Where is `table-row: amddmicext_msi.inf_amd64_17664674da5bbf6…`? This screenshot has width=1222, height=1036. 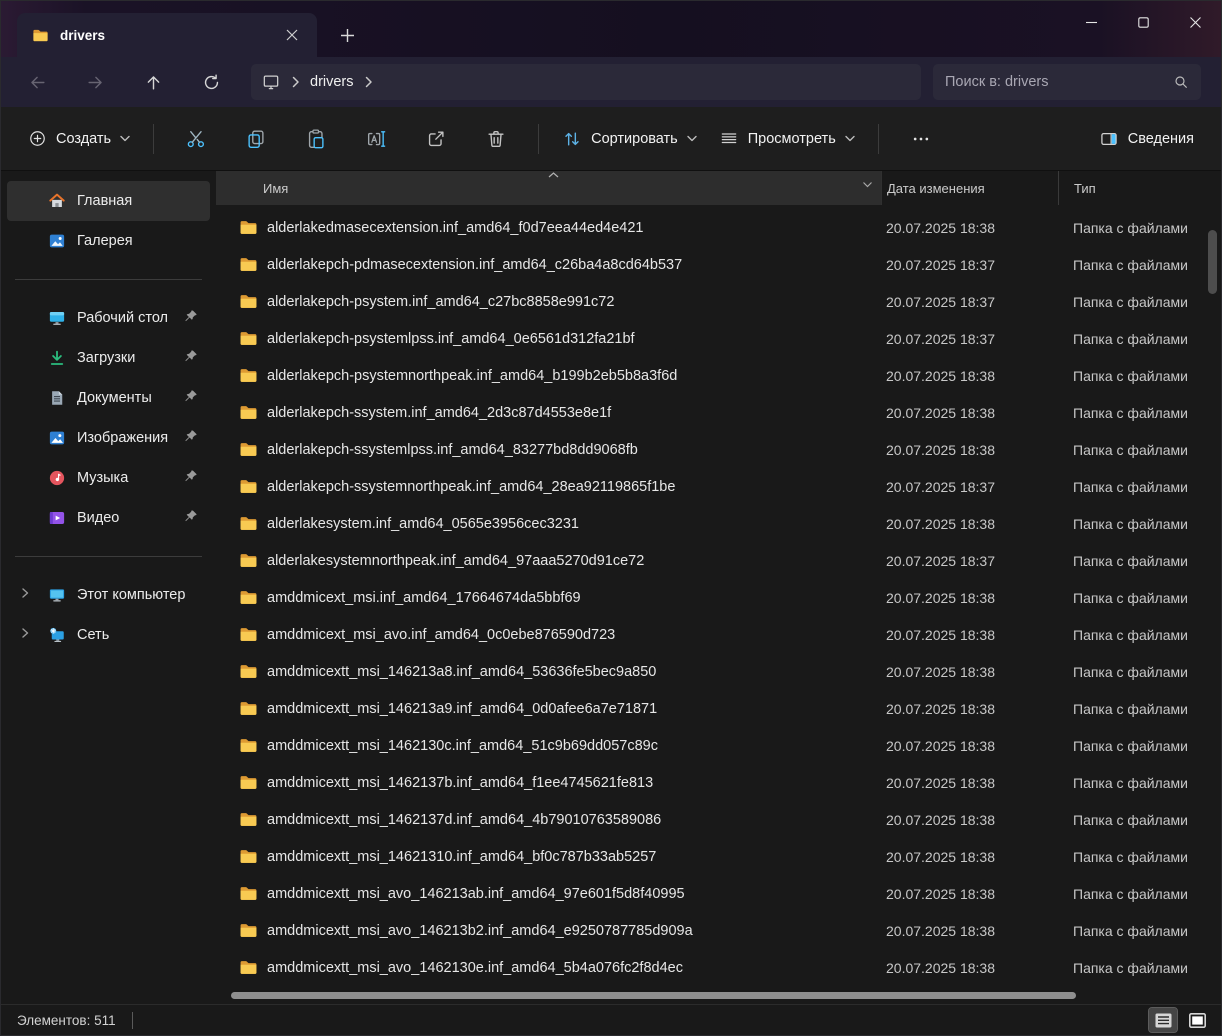
table-row: amddmicext_msi.inf_amd64_17664674da5bbf6… is located at coordinates (718, 597).